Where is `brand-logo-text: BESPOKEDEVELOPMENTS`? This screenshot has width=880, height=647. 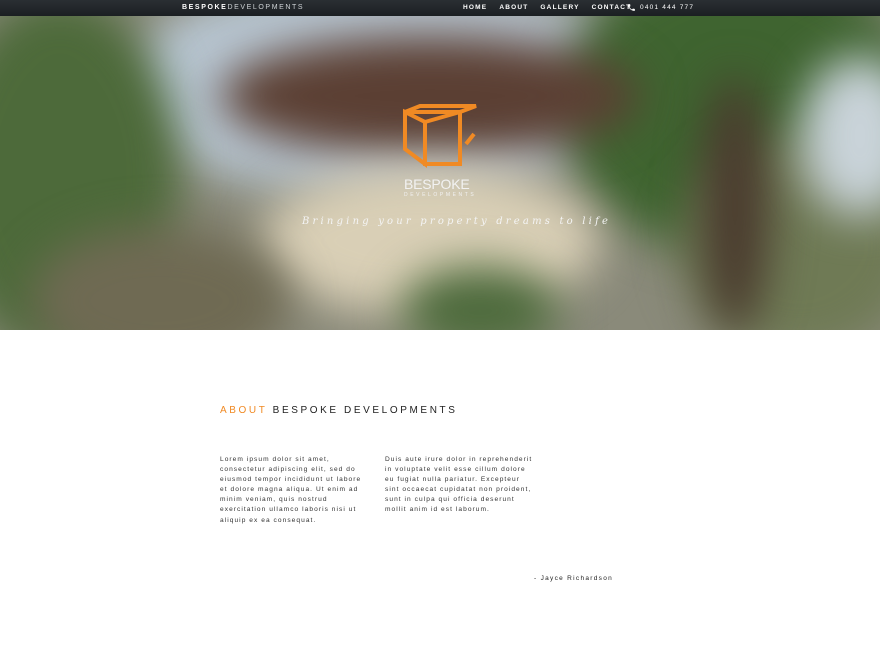
brand-logo-text: BESPOKEDEVELOPMENTS is located at coordinates (243, 7).